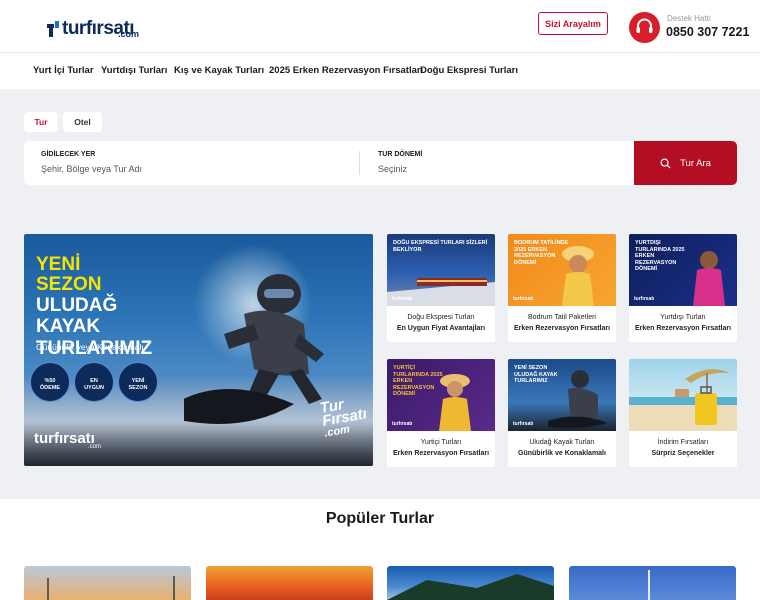 This screenshot has height=600, width=760. I want to click on hero-headline-1: YENİ, so click(58, 264).